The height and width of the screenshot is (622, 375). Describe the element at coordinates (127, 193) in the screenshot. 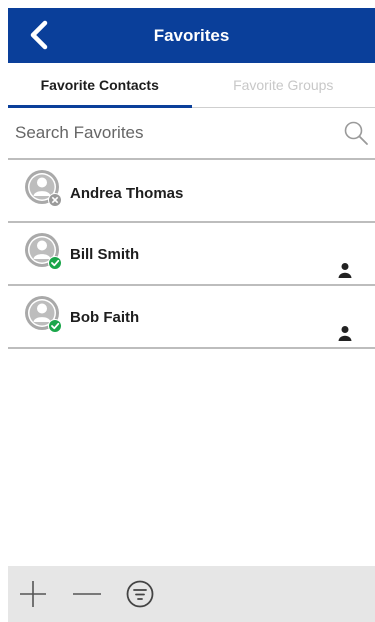

I see `contact-name: Andrea Thomas` at that location.